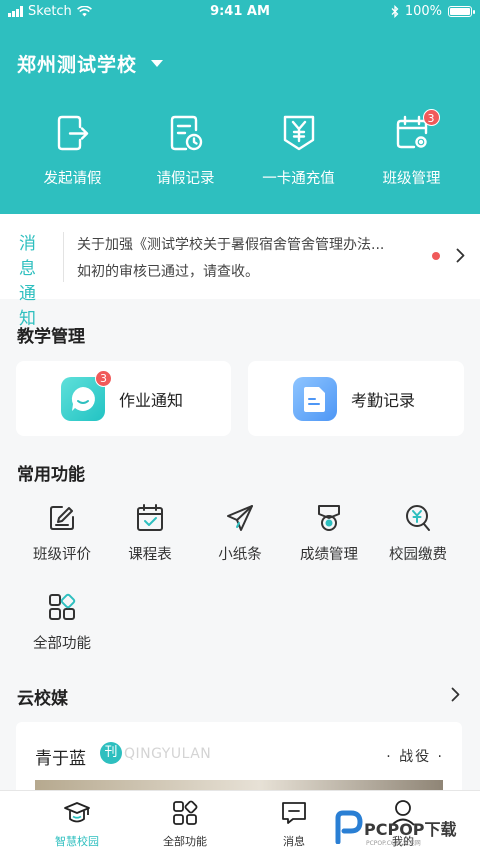 The image size is (480, 853). What do you see at coordinates (410, 829) in the screenshot?
I see `watermark-text: PCPOP下载` at bounding box center [410, 829].